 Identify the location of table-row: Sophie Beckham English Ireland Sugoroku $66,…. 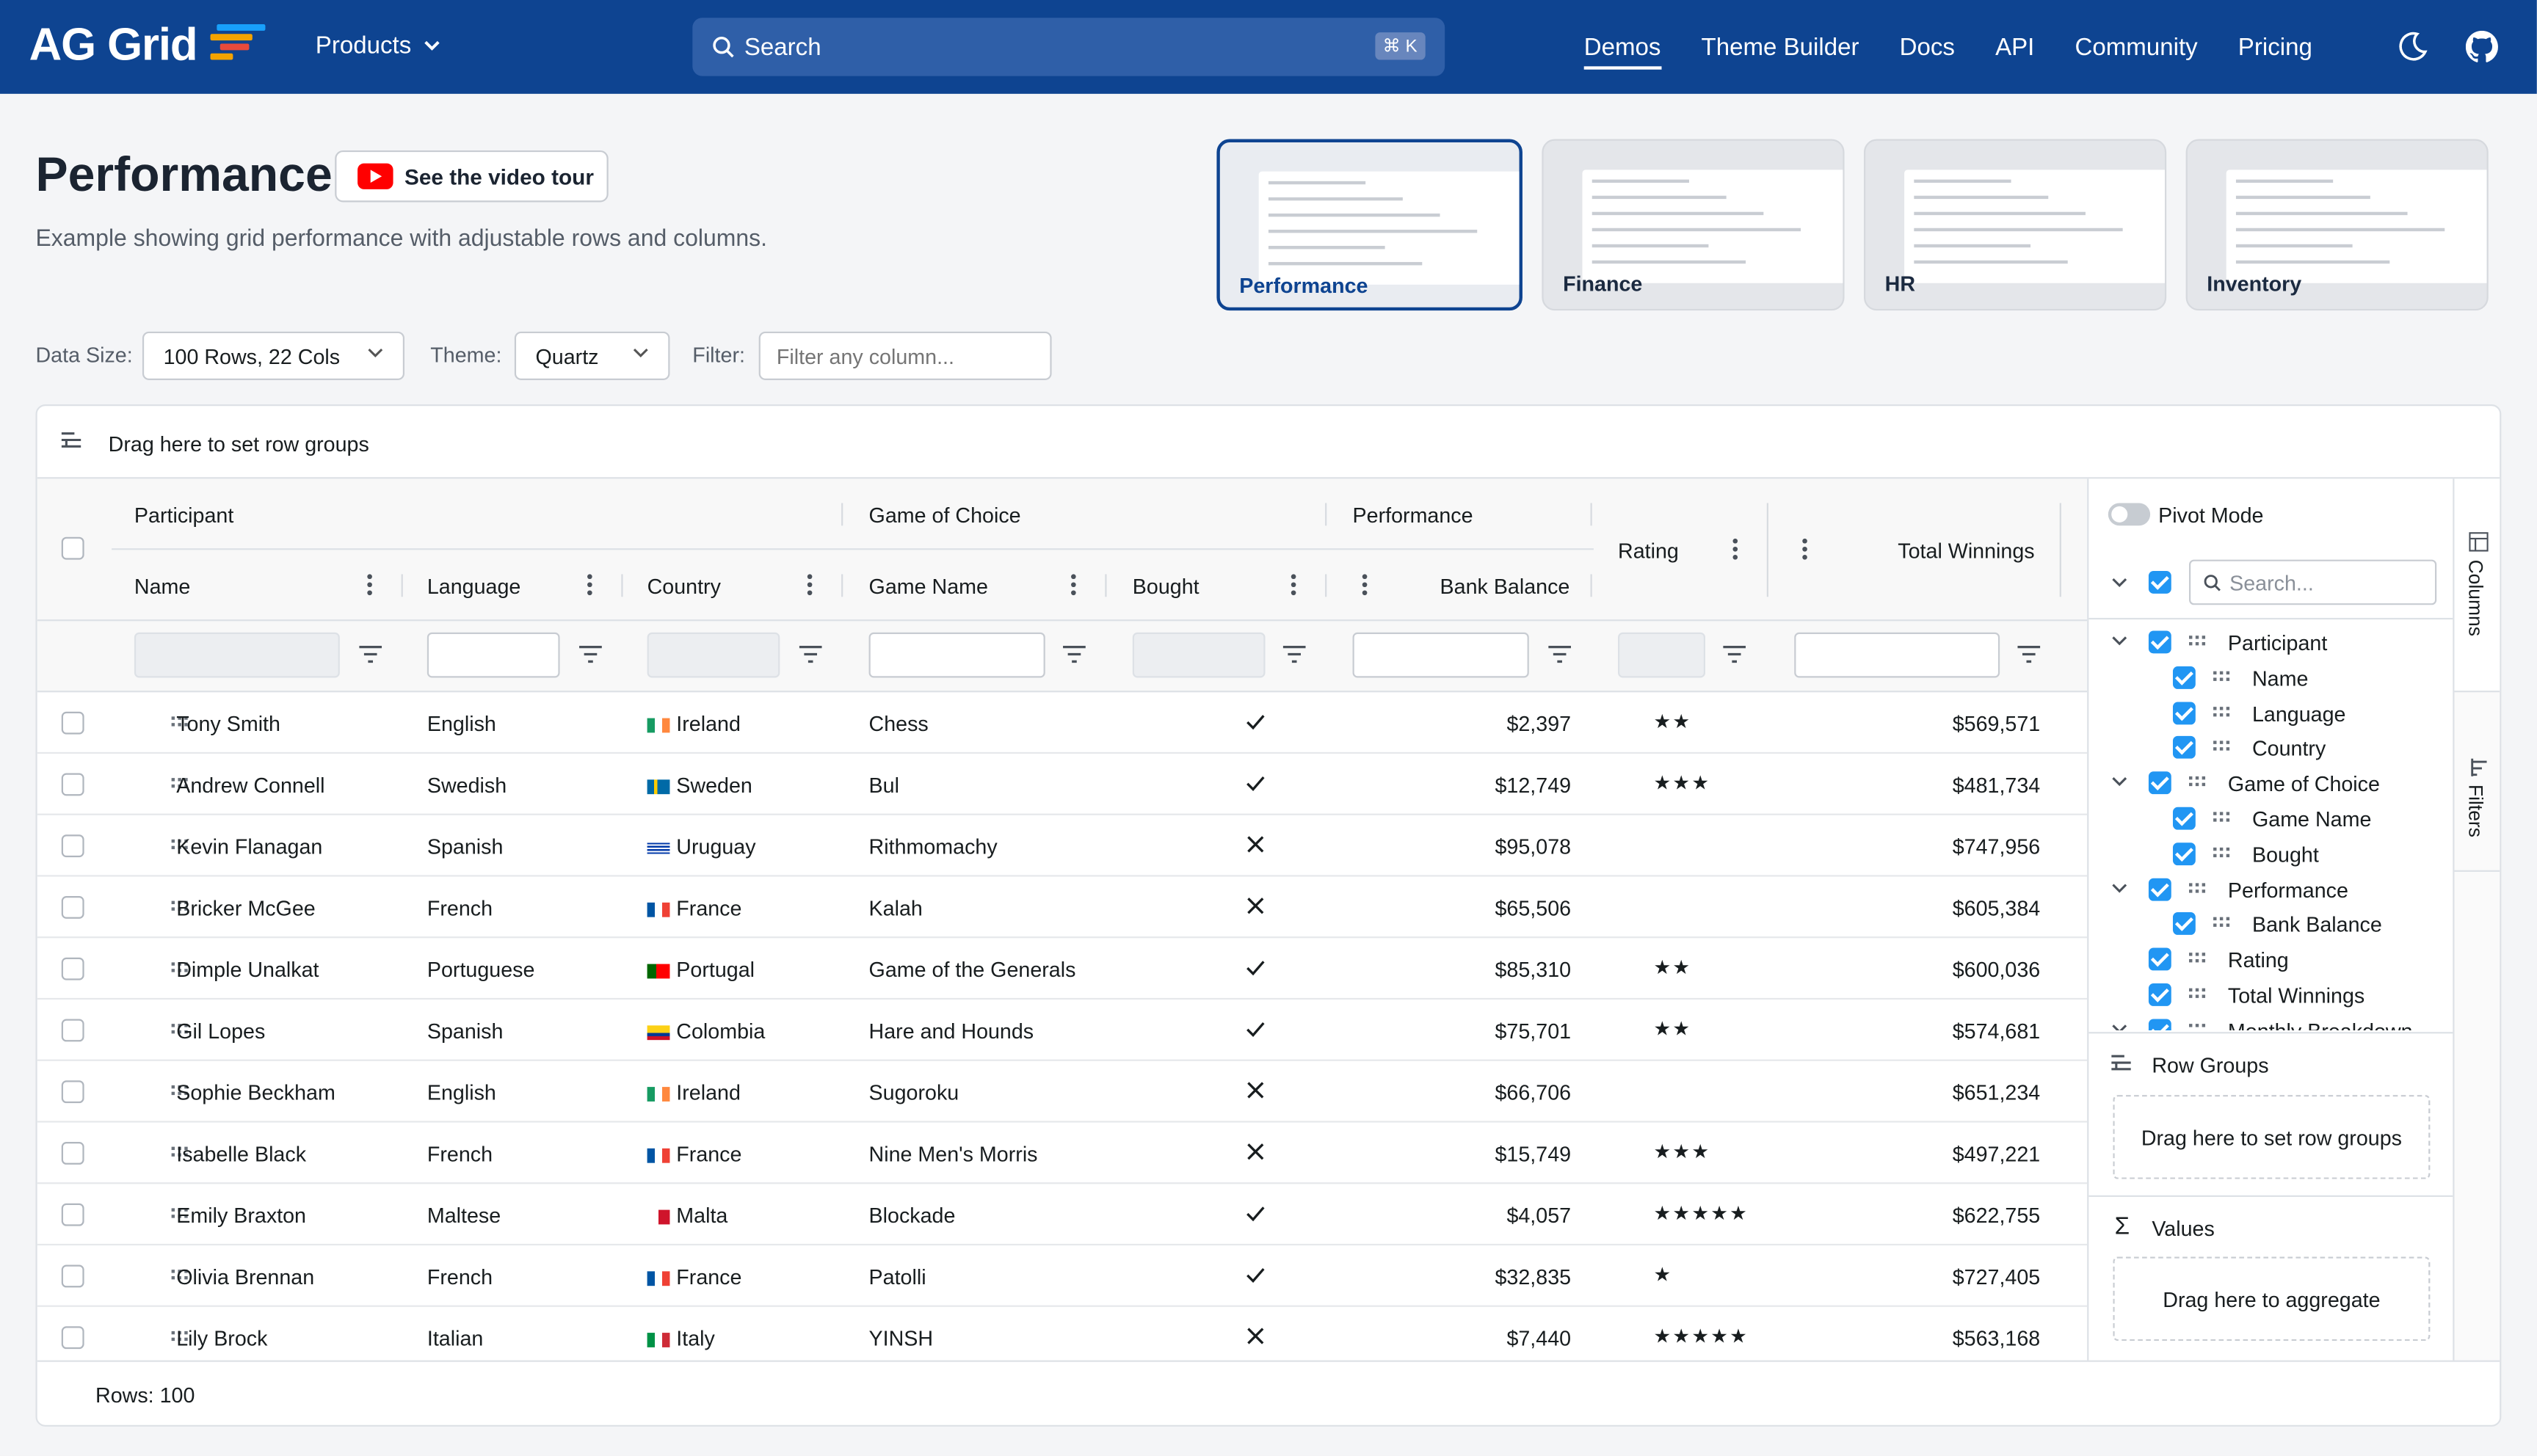
(1062, 1092).